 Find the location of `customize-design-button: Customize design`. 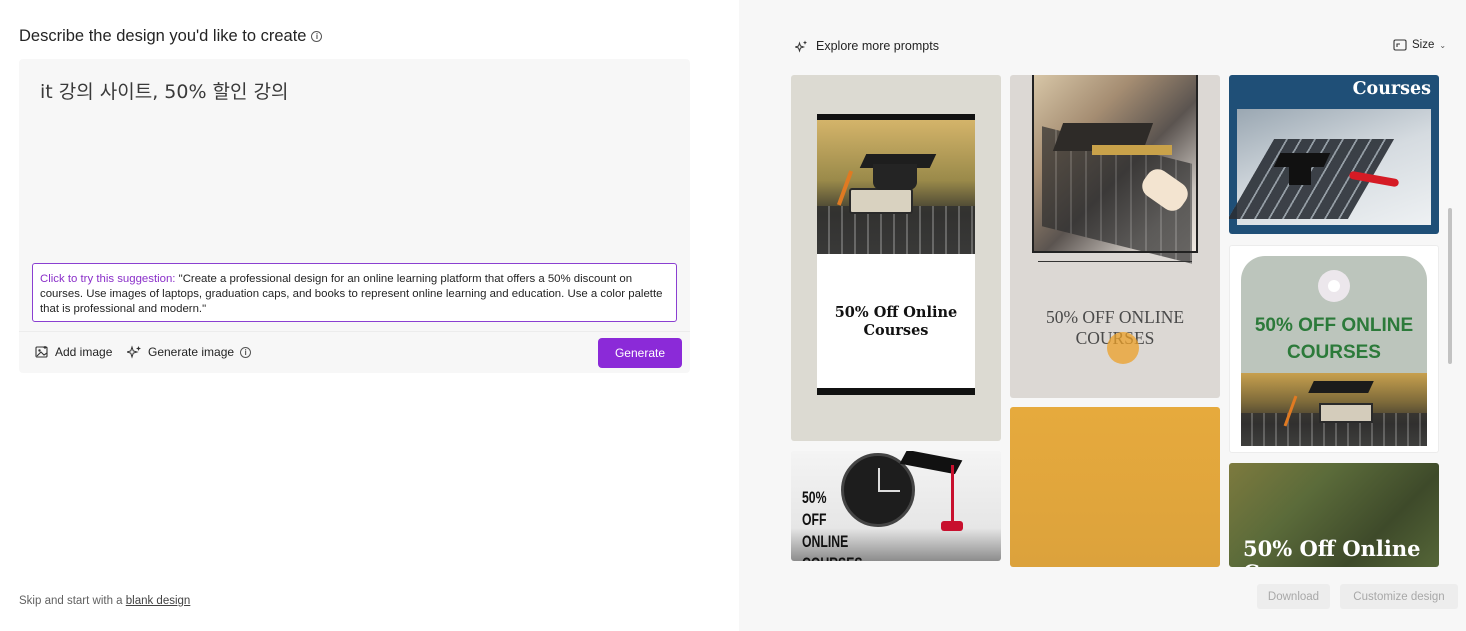

customize-design-button: Customize design is located at coordinates (1399, 596).